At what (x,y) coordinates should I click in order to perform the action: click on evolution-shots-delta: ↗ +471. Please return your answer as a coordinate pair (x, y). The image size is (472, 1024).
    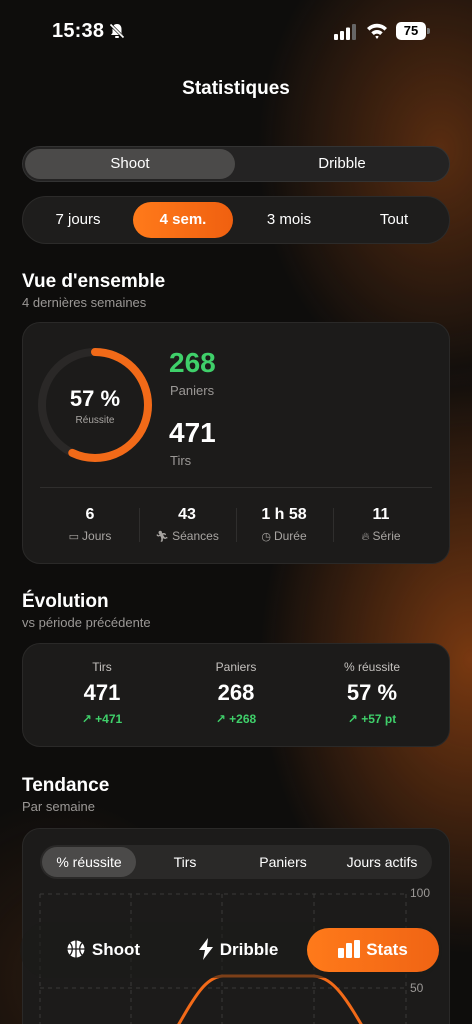
    Looking at the image, I should click on (102, 719).